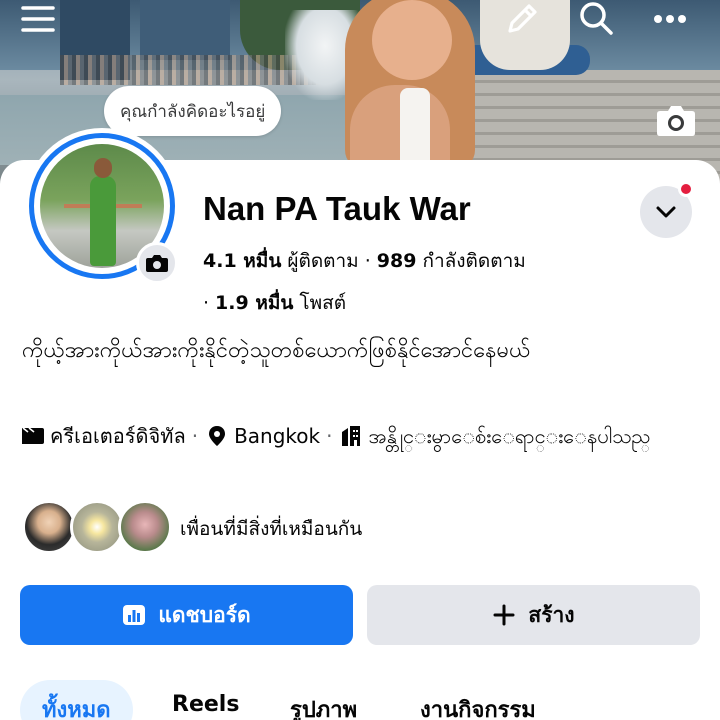 The height and width of the screenshot is (720, 720). I want to click on thought-prompt: คุณกำลังคิดอะไรอยู่, so click(193, 111).